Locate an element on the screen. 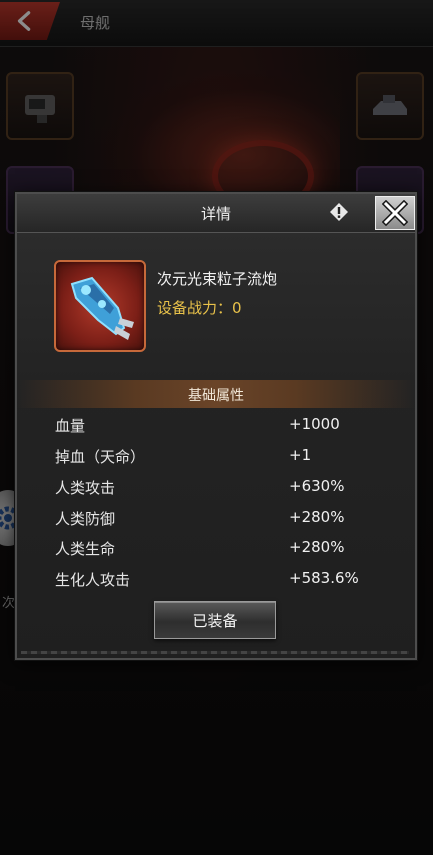  dialog-title: 详情 is located at coordinates (215, 214).